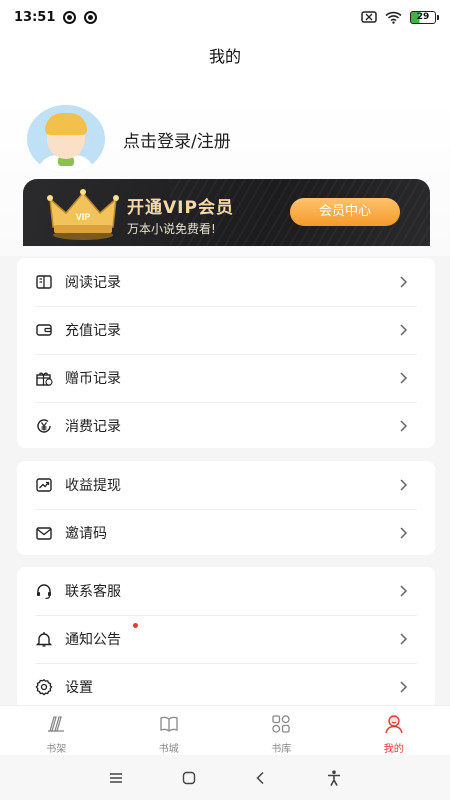 The image size is (450, 800). I want to click on menu-item-label: 阅读记录, so click(93, 283).